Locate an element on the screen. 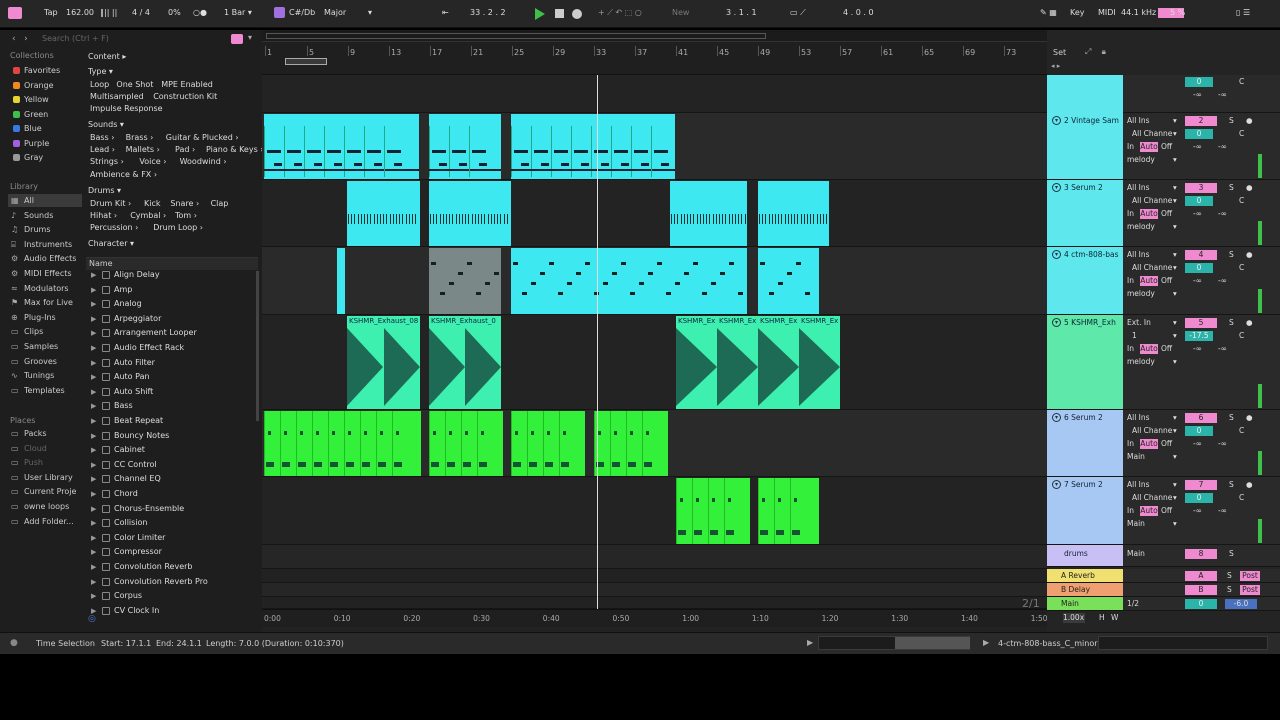 The width and height of the screenshot is (1280, 720). draw-mode-icon: ✎ ▦ is located at coordinates (1048, 13).